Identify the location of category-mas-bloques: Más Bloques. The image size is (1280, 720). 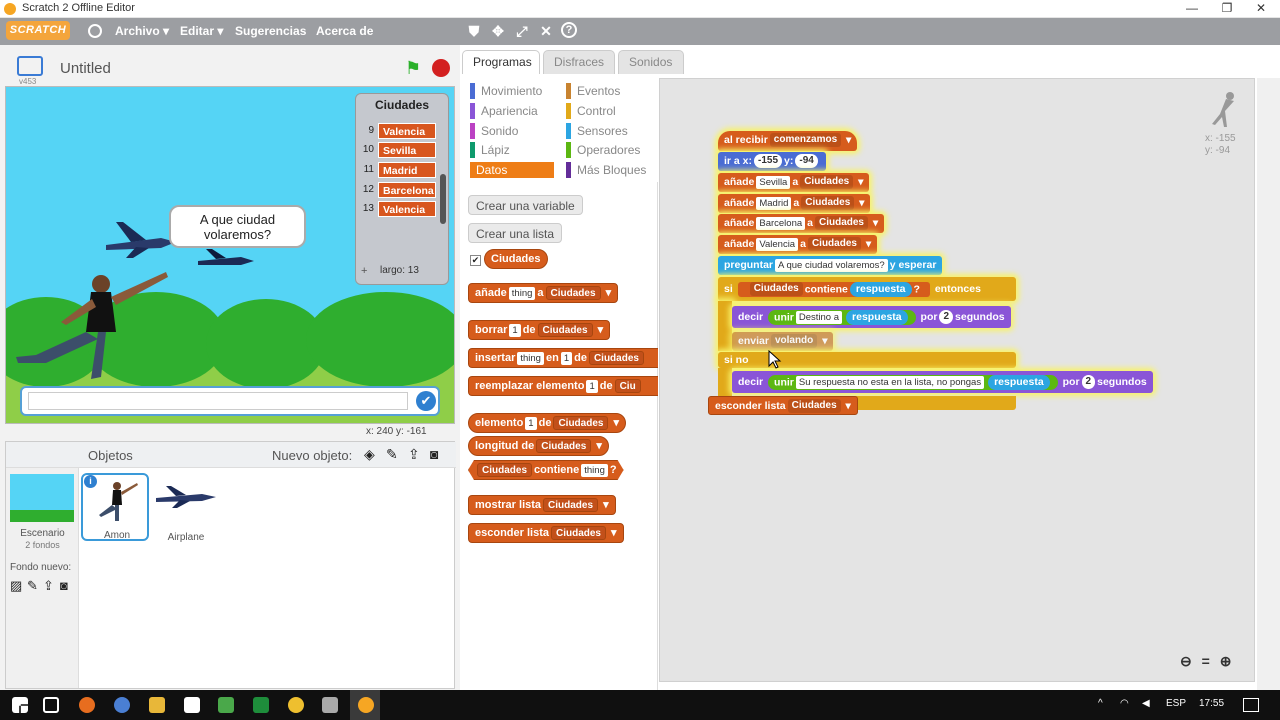
(608, 170).